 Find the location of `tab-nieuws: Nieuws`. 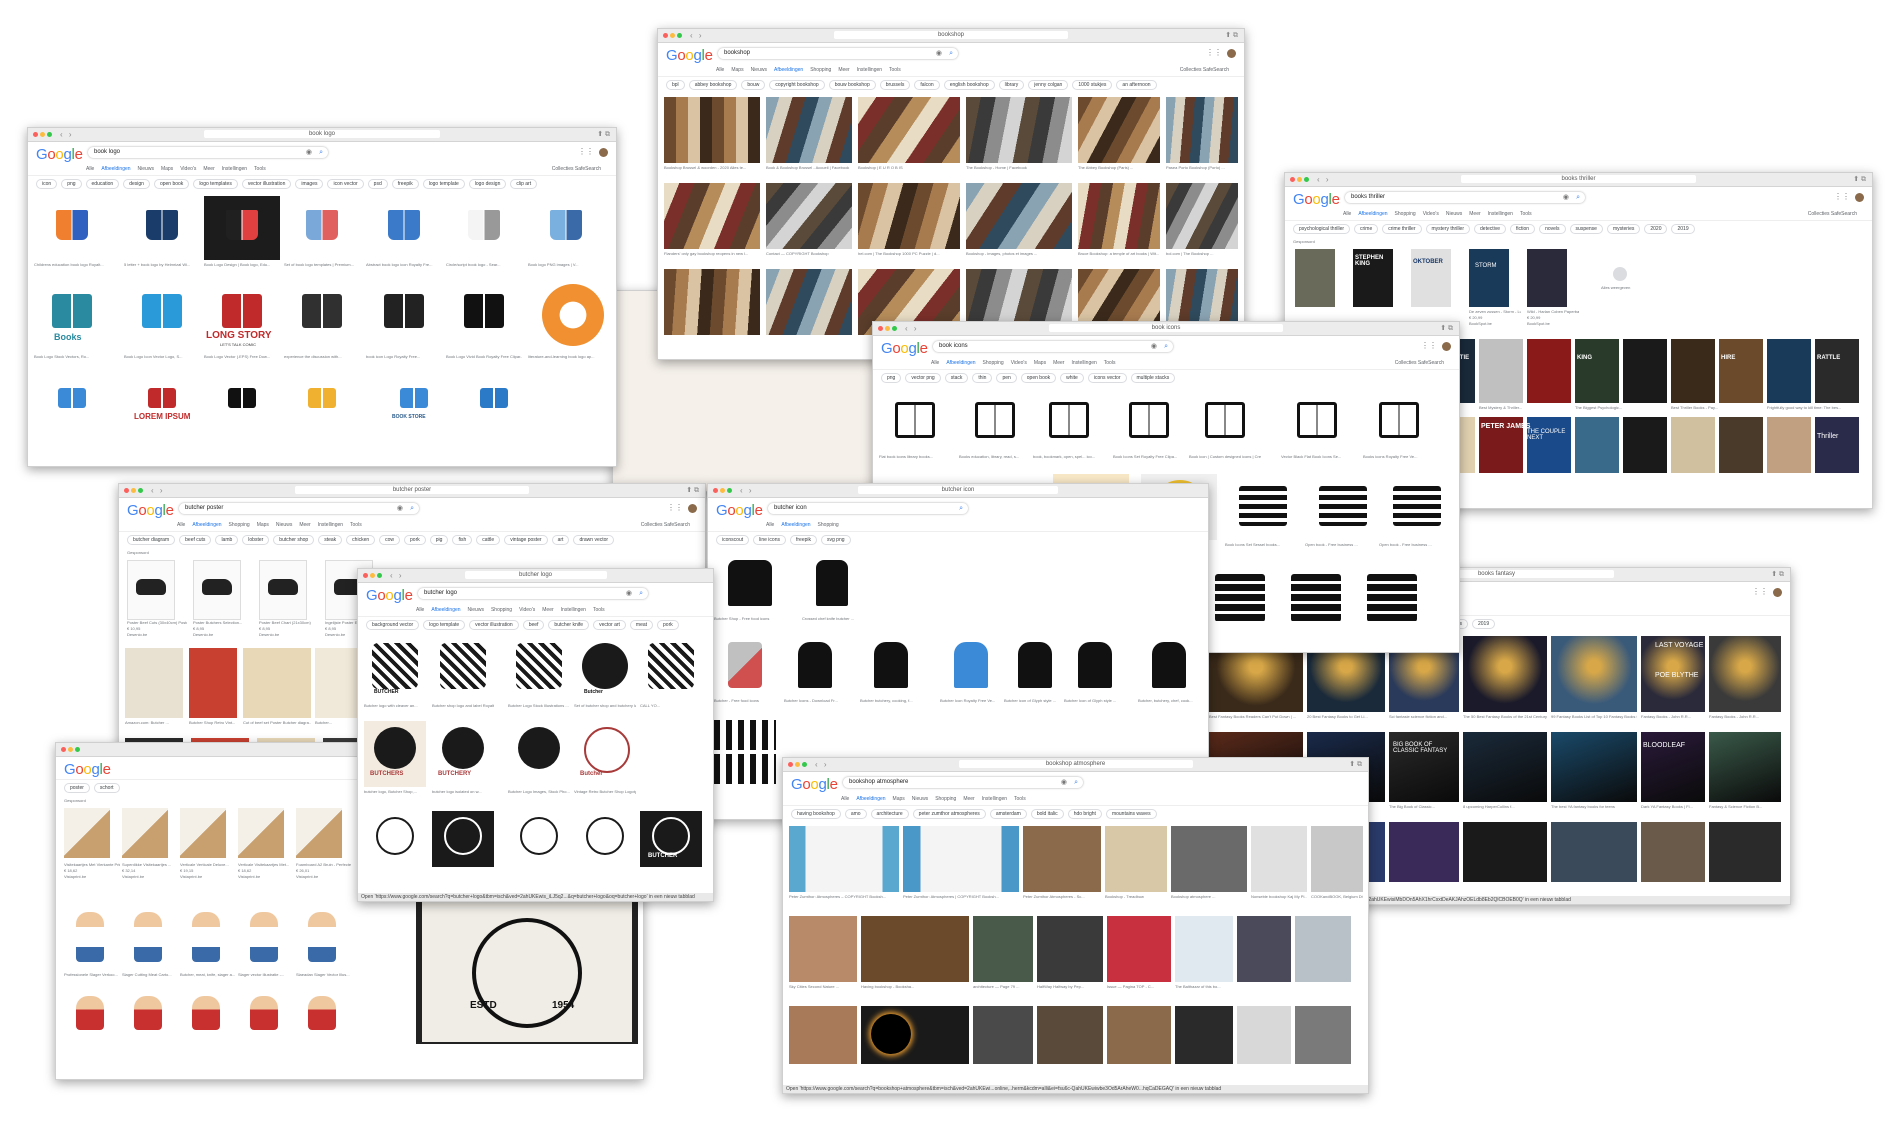

tab-nieuws: Nieuws is located at coordinates (146, 169).